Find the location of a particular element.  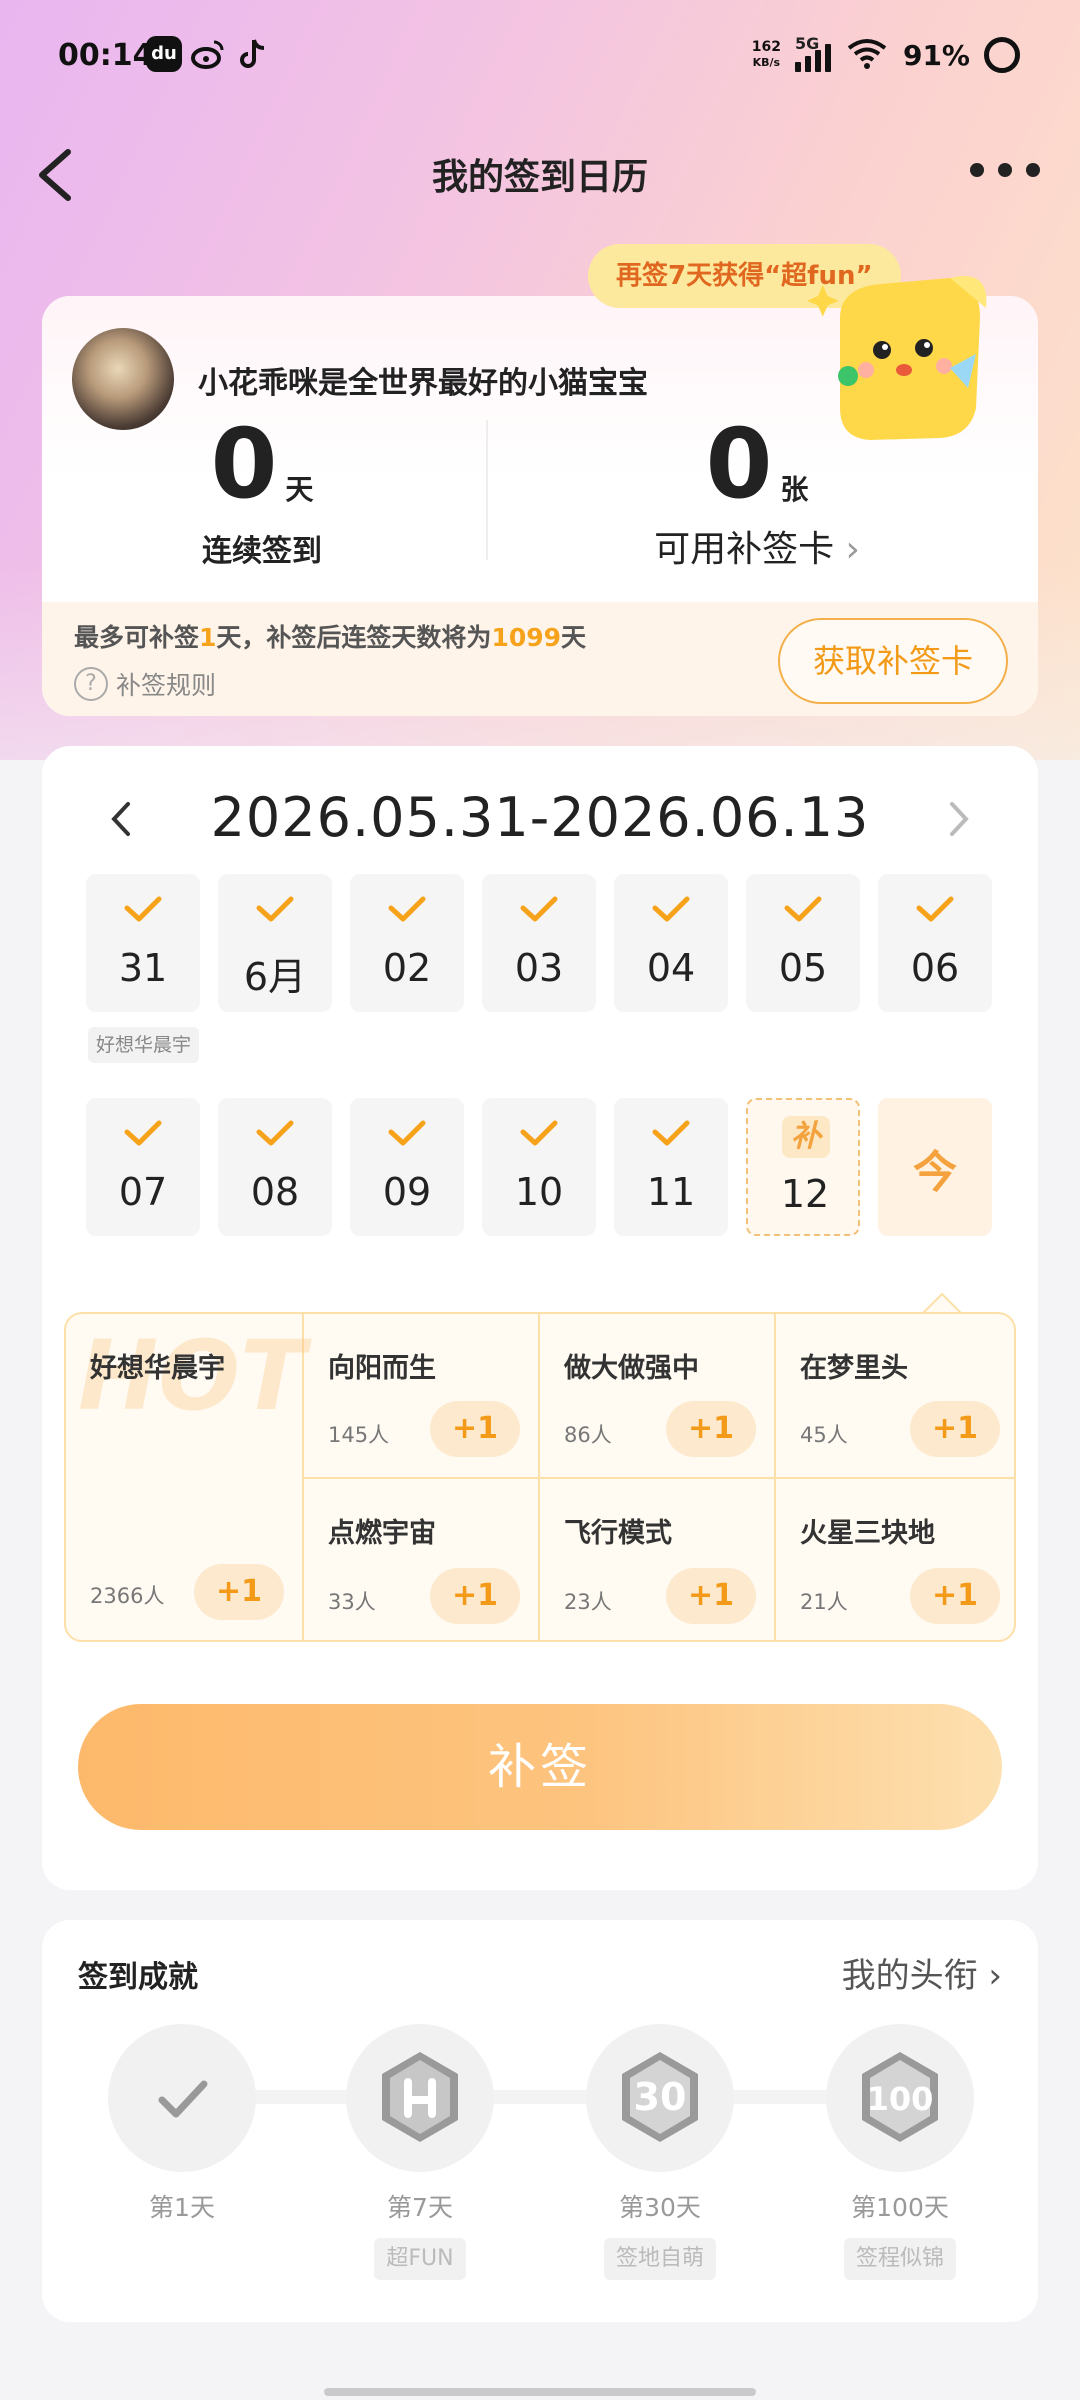

recommend-item: 在梦里头 45人 +1 is located at coordinates (895, 1396).